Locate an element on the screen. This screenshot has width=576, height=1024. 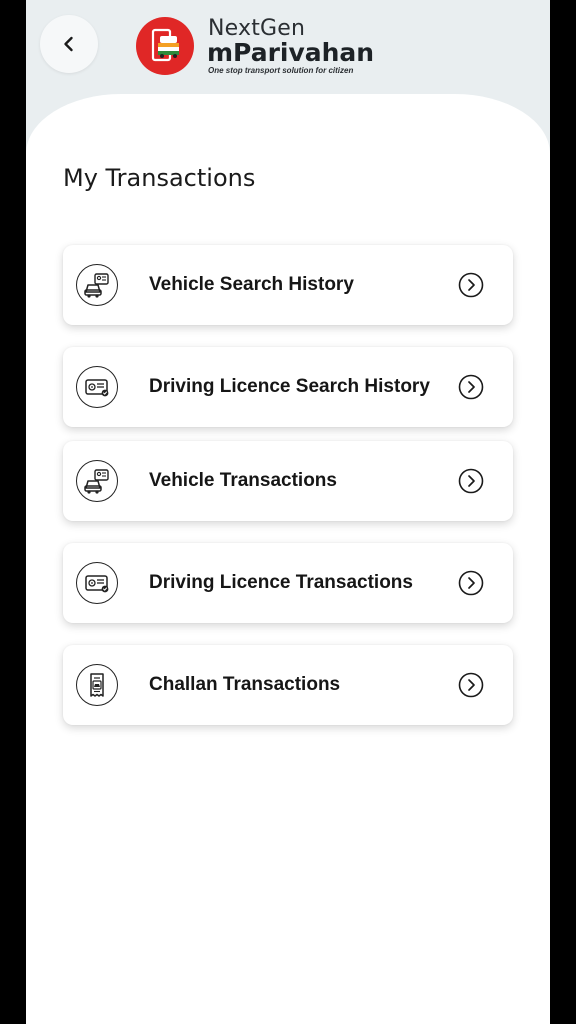
menu-item-label: Vehicle Search History is located at coordinates (251, 284).